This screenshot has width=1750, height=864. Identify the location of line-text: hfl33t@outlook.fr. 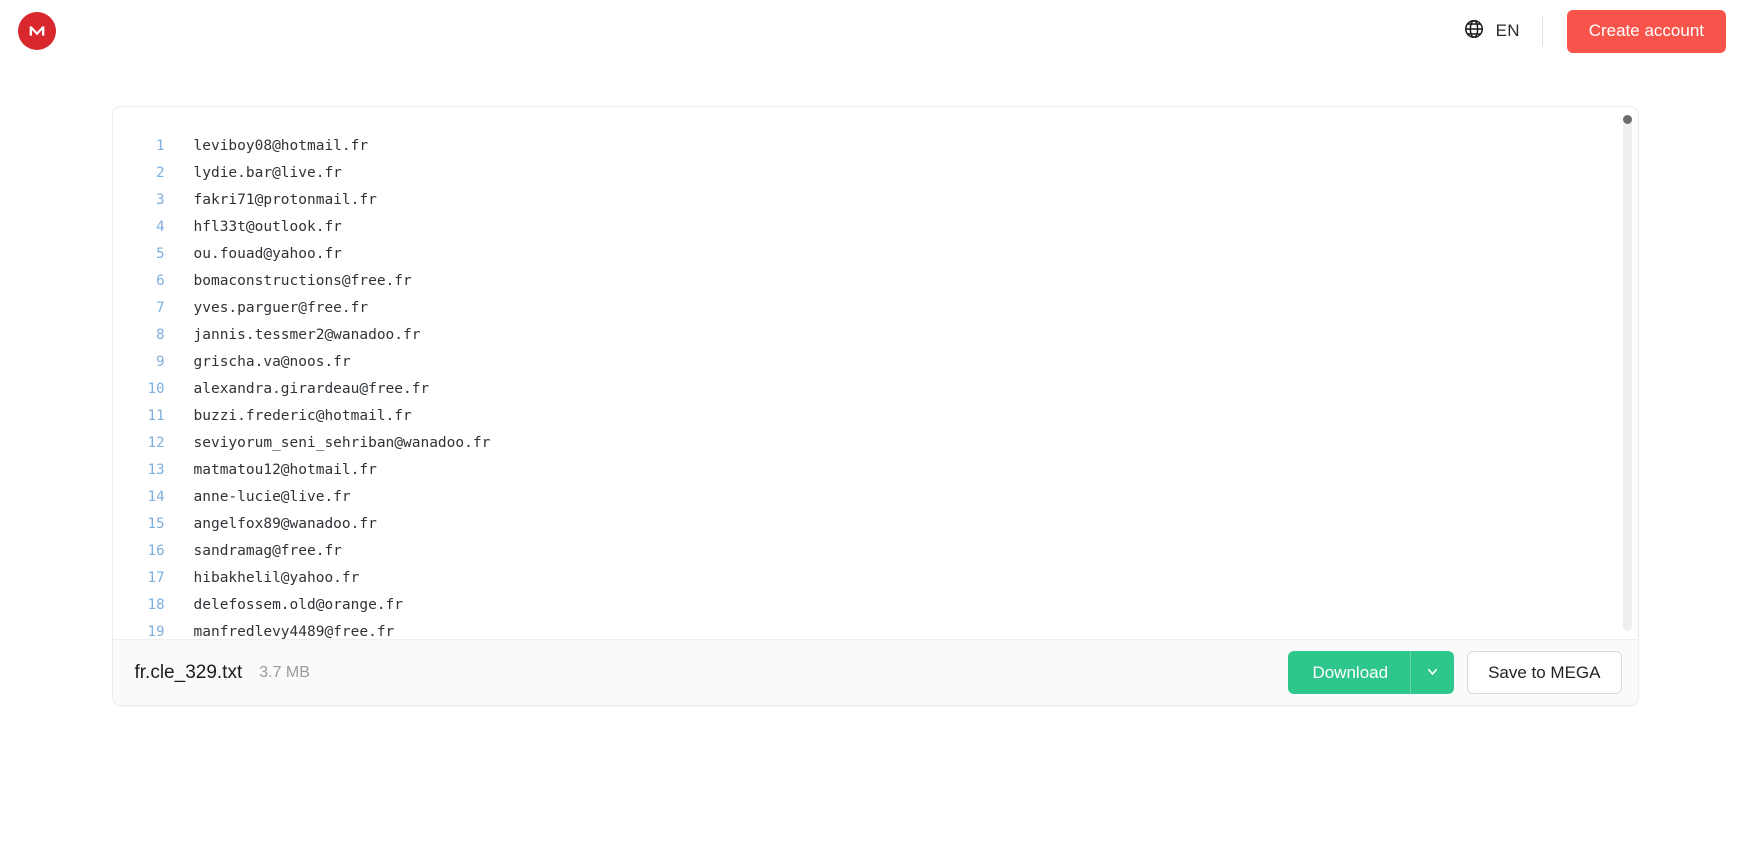
(267, 227).